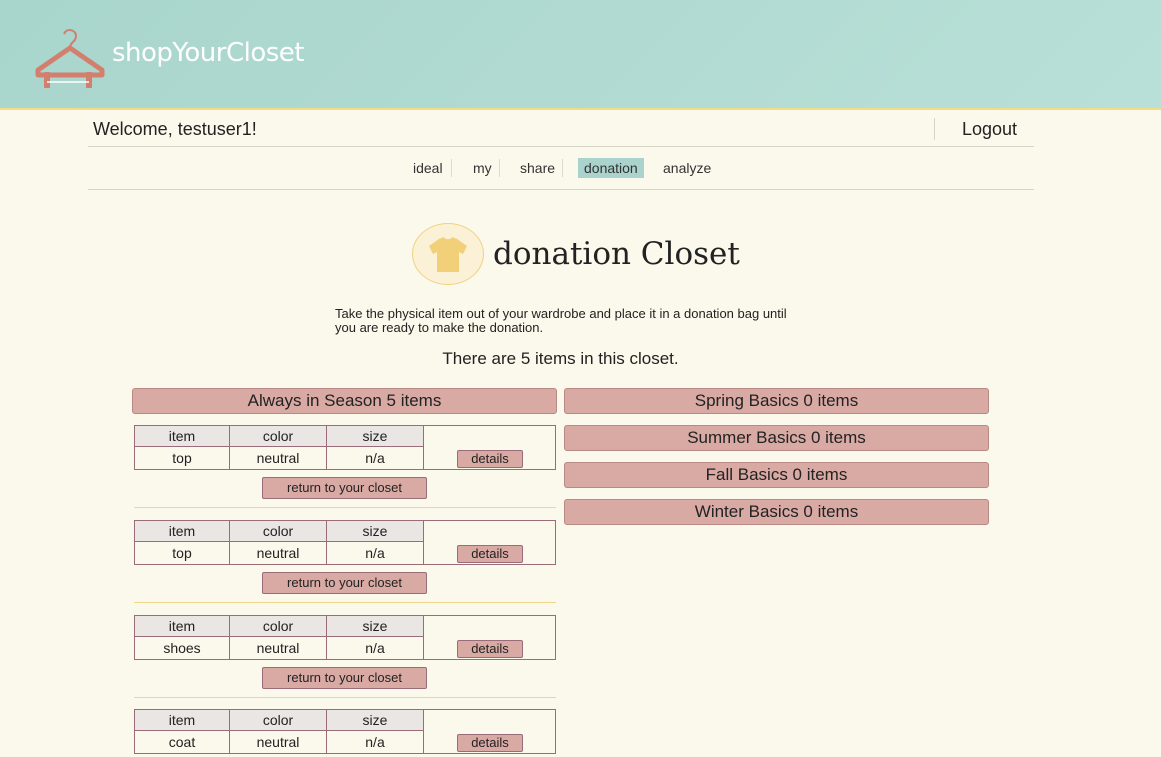 This screenshot has height=757, width=1161. Describe the element at coordinates (428, 168) in the screenshot. I see `nav-item-ideal: ideal` at that location.